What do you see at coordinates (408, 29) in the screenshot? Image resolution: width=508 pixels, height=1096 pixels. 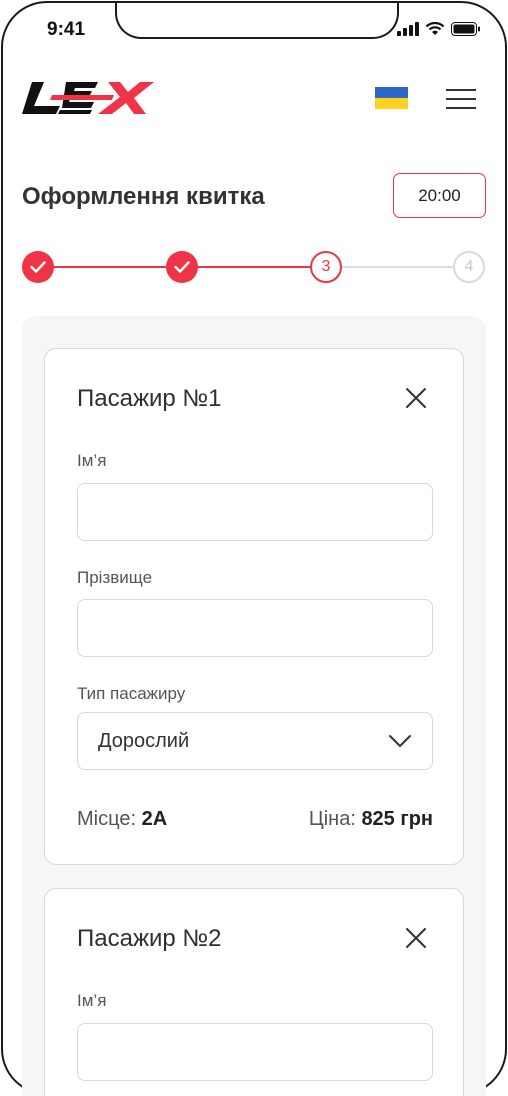 I see `cellular-signal-icon` at bounding box center [408, 29].